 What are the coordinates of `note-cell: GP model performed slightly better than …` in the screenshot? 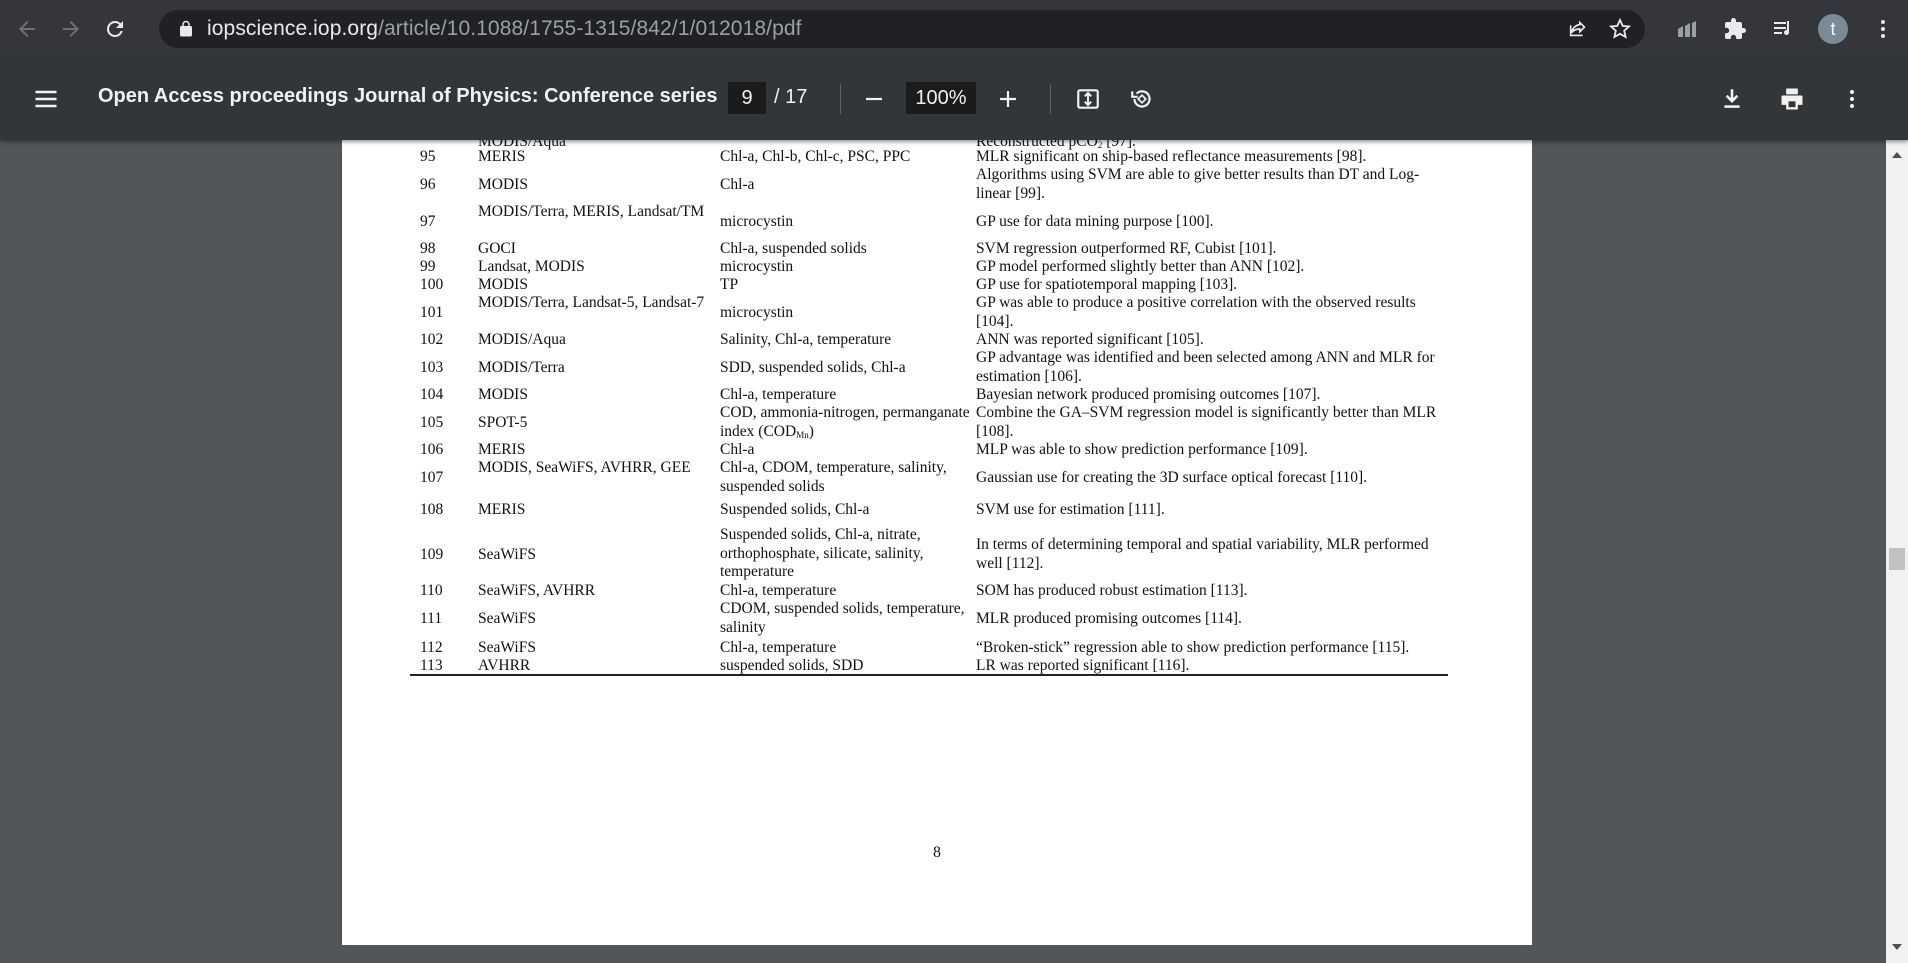 It's located at (1140, 266).